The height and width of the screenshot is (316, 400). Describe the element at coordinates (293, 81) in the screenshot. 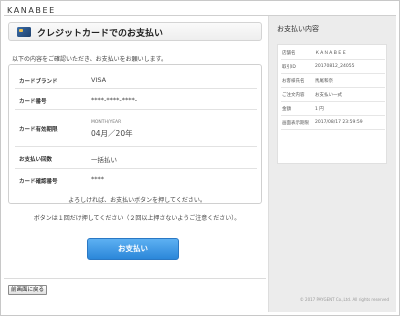

I see `summary-key: お客様氏名` at that location.